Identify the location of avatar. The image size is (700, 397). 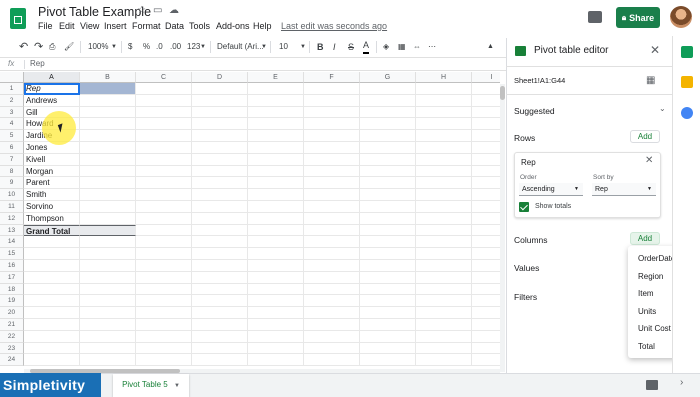
(681, 17).